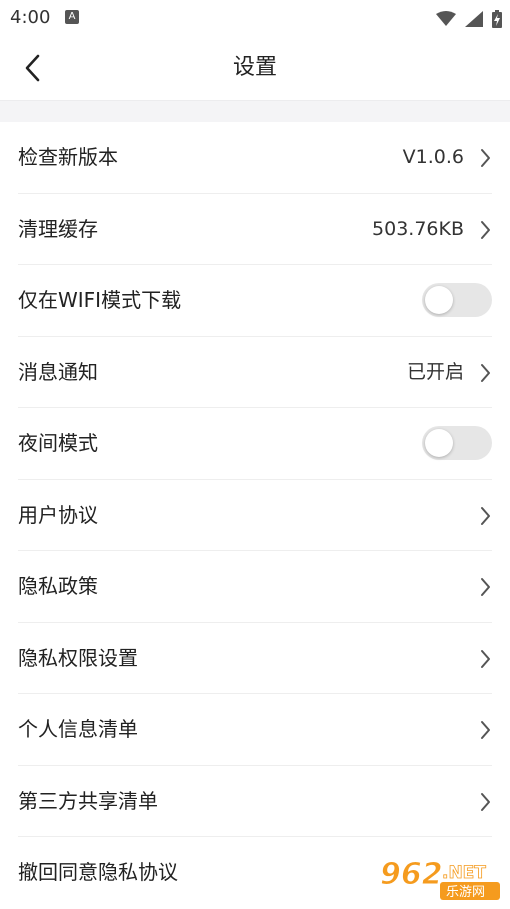 Image resolution: width=510 pixels, height=909 pixels. I want to click on row-label: 个人信息清单, so click(78, 729).